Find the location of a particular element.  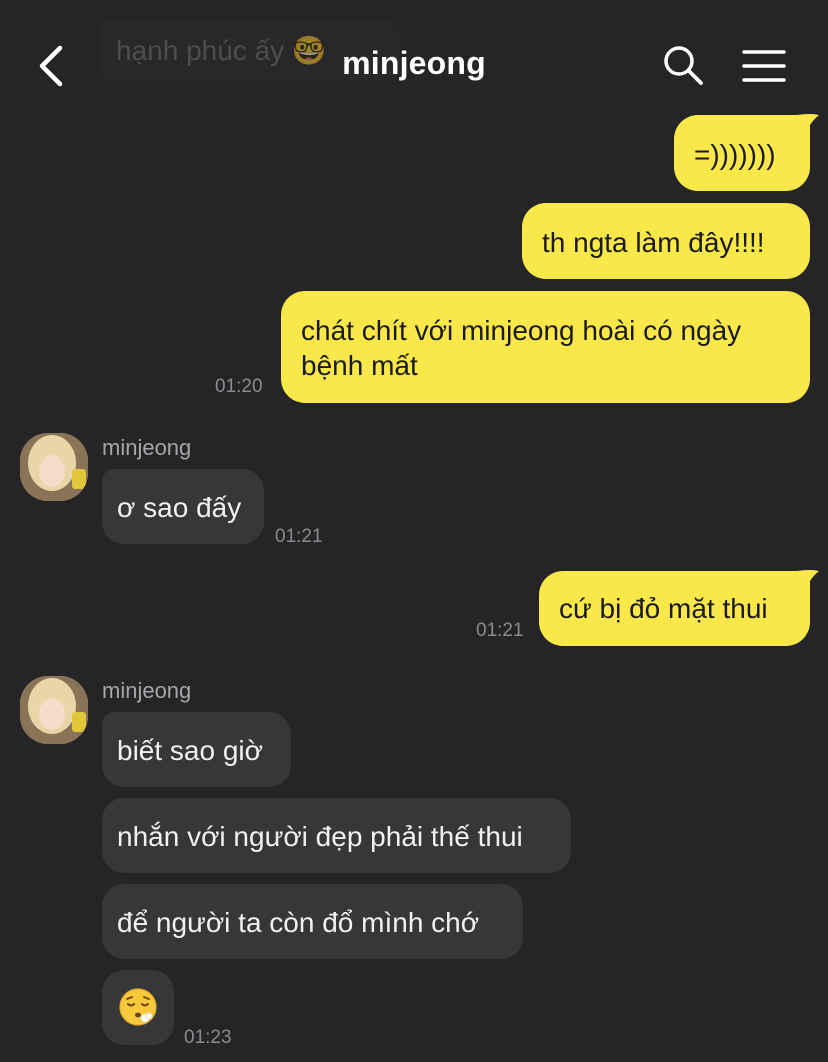

my-message-bubble: =))))))) is located at coordinates (742, 153).